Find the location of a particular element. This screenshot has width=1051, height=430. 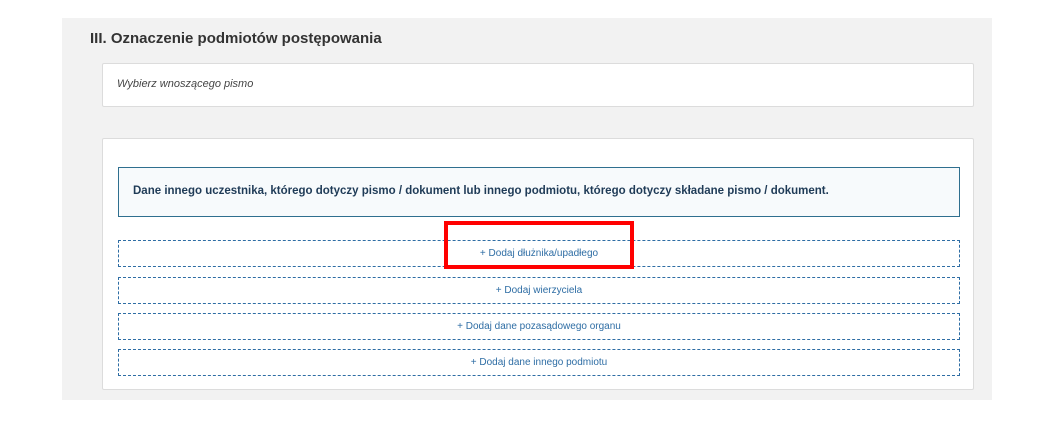

section-title: III. Oznaczenie podmiotów postępowania is located at coordinates (236, 38).